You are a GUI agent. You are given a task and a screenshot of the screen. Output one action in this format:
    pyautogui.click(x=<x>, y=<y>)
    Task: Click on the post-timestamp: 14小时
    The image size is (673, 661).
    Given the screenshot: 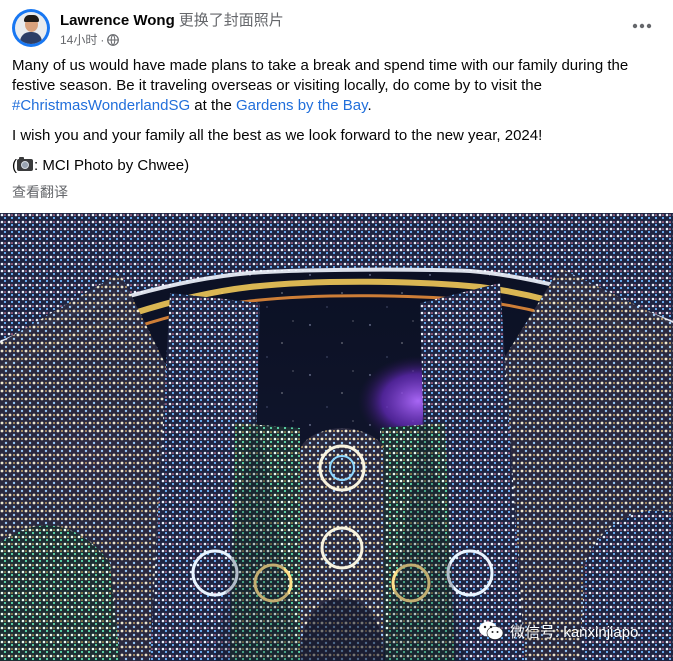 What is the action you would take?
    pyautogui.click(x=78, y=39)
    